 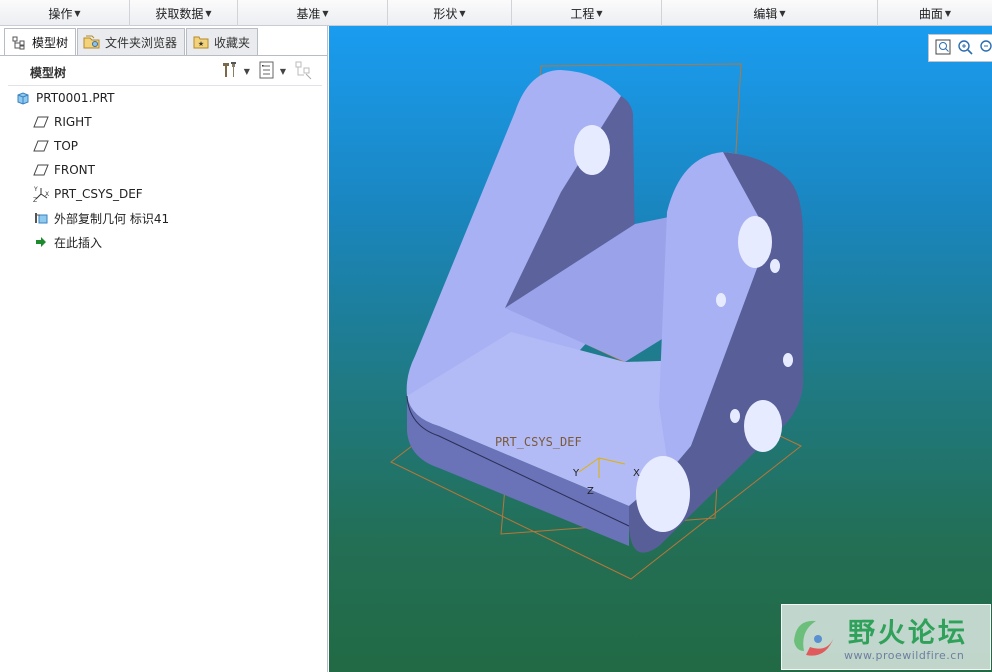 I want to click on tree-item-csys: YZX PRT_CSYS_DEF, so click(x=162, y=194).